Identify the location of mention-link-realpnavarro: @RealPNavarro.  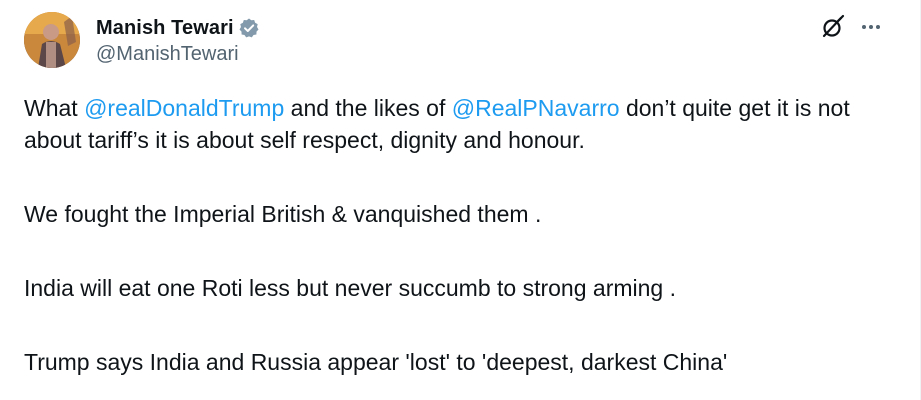
(536, 108).